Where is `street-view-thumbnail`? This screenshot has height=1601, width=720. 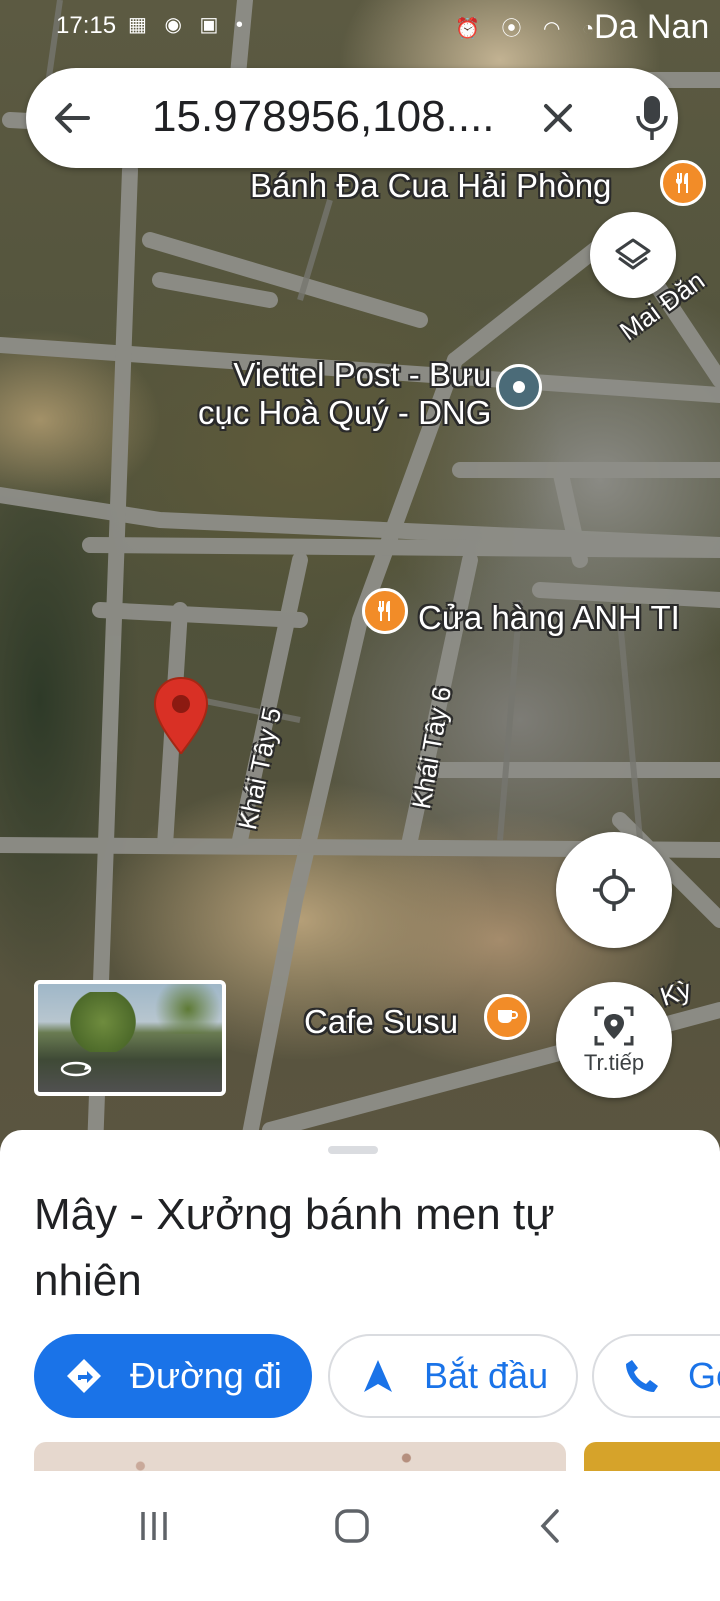
street-view-thumbnail is located at coordinates (130, 1038).